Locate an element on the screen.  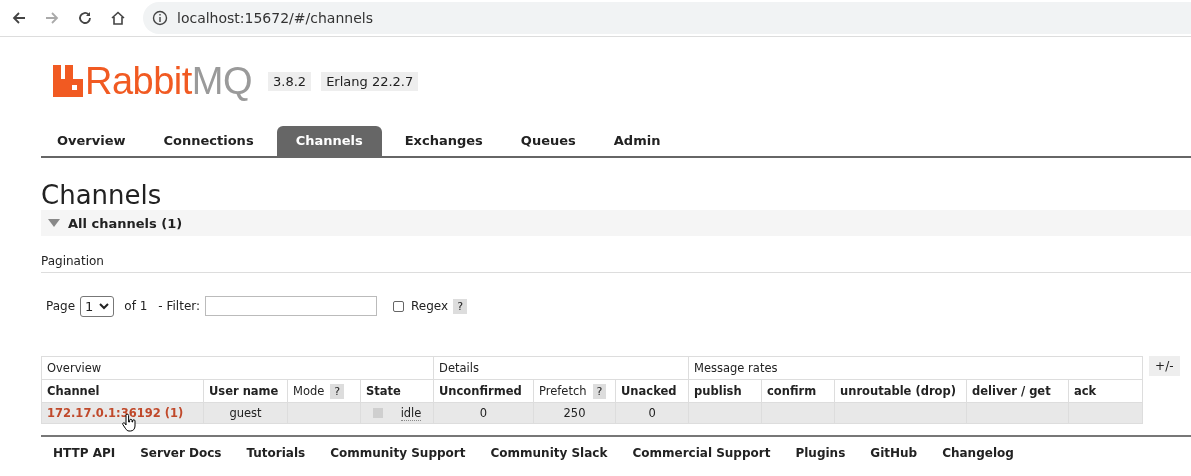
column-group-header: Message rates is located at coordinates (915, 368).